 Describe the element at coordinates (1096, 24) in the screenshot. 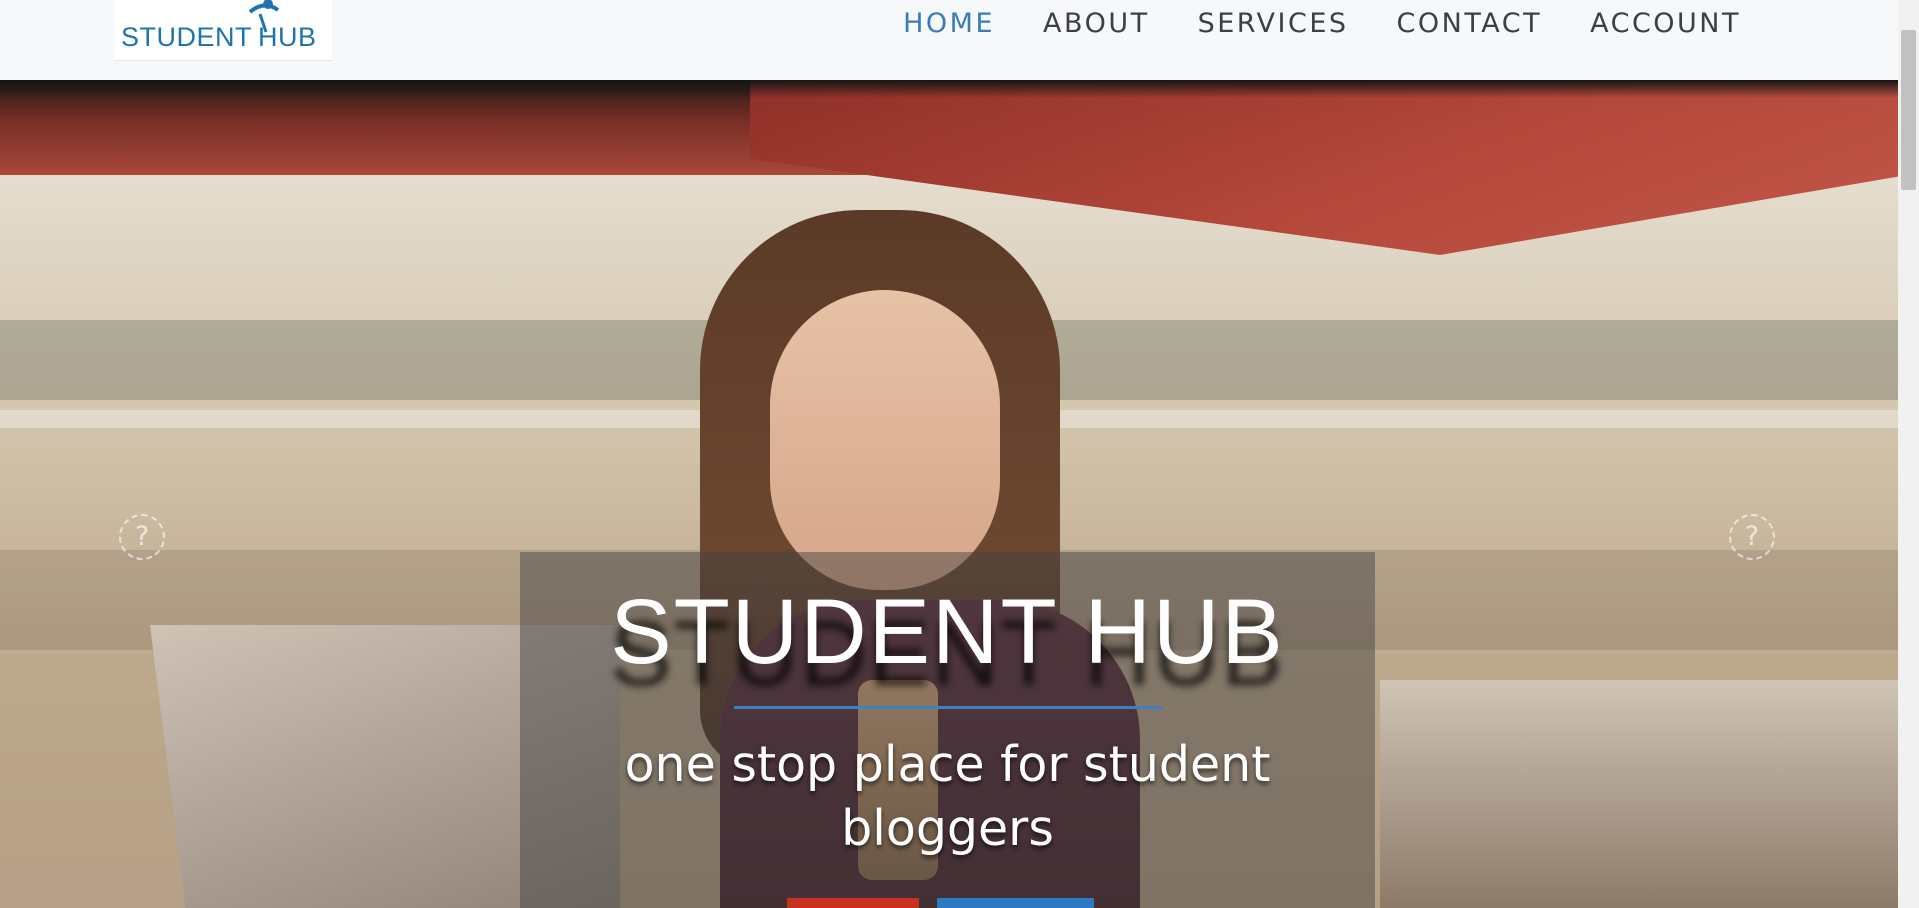

I see `nav-about: ABOUT` at that location.